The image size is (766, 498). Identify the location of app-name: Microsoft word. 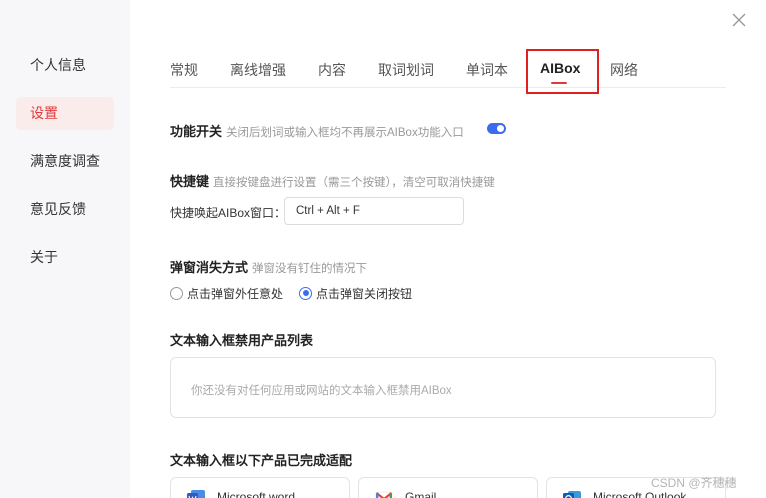
(256, 494).